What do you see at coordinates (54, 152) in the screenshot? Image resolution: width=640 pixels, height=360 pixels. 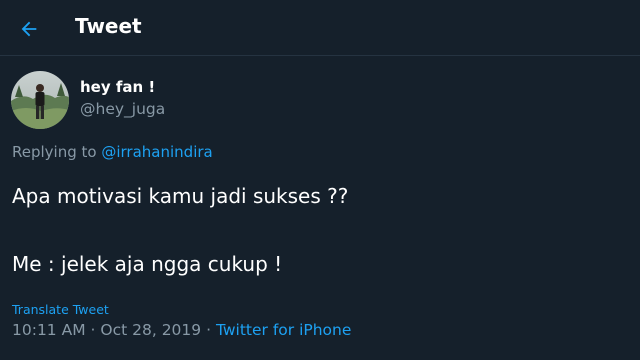 I see `replying-to-label: Replying to` at bounding box center [54, 152].